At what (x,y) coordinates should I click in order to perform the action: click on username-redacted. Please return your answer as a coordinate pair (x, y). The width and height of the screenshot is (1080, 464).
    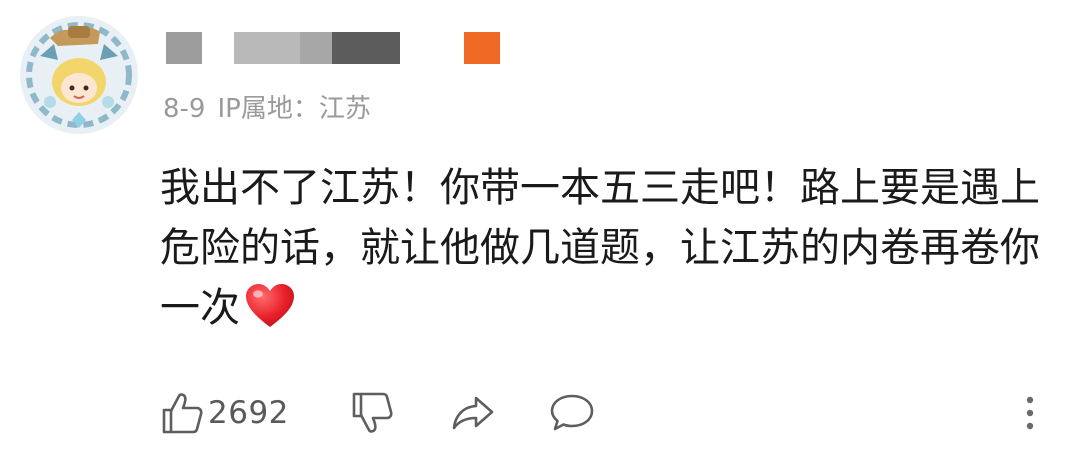
    Looking at the image, I should click on (333, 48).